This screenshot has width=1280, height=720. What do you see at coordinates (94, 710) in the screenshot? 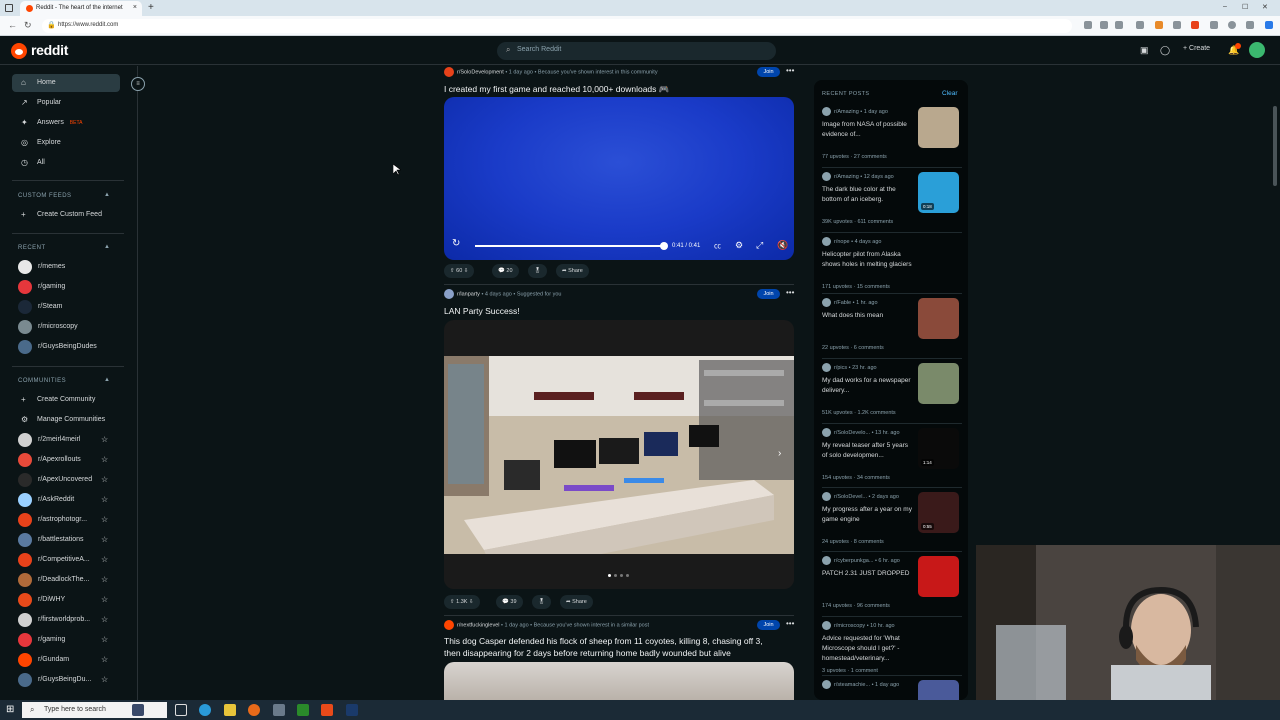
I see `taskbar-search-input: ⌕ Type here to search` at bounding box center [94, 710].